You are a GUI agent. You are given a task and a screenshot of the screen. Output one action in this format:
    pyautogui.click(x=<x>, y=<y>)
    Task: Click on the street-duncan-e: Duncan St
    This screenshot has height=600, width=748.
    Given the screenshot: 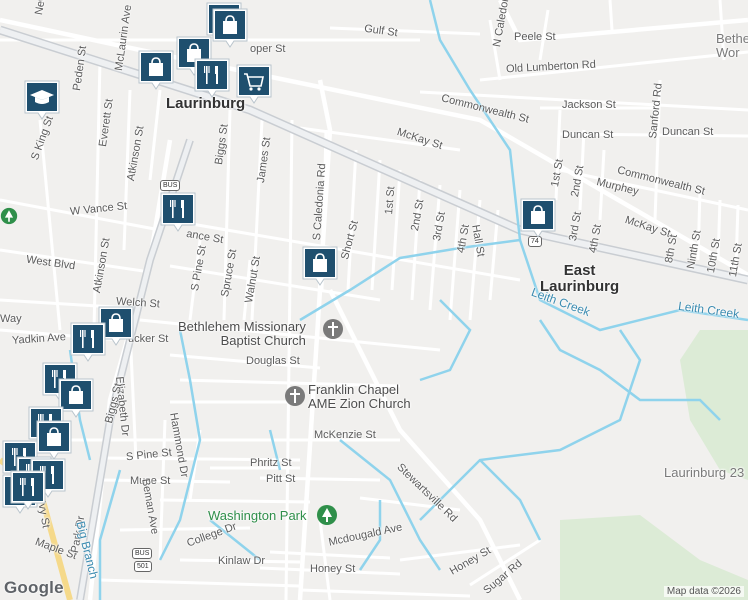 What is the action you would take?
    pyautogui.click(x=688, y=132)
    